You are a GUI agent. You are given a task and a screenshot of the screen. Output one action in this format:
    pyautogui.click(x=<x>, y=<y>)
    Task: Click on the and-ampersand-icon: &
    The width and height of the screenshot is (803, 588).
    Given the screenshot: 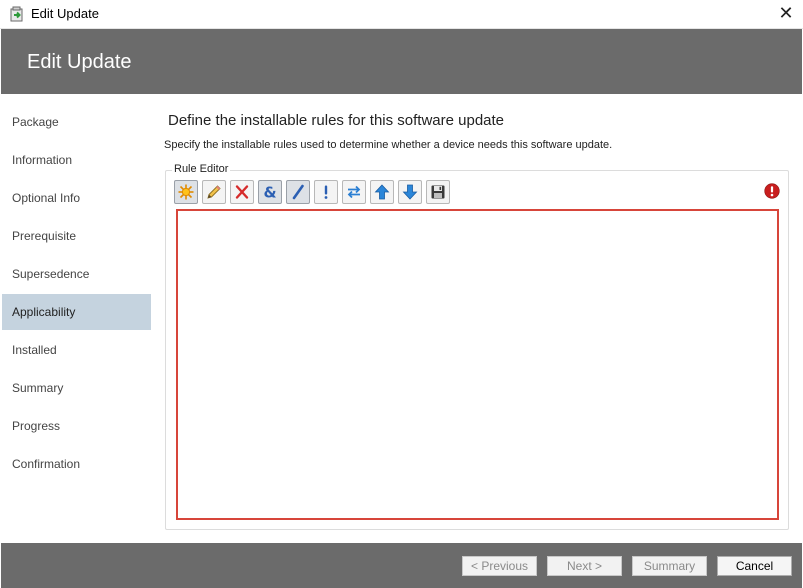 What is the action you would take?
    pyautogui.click(x=269, y=192)
    